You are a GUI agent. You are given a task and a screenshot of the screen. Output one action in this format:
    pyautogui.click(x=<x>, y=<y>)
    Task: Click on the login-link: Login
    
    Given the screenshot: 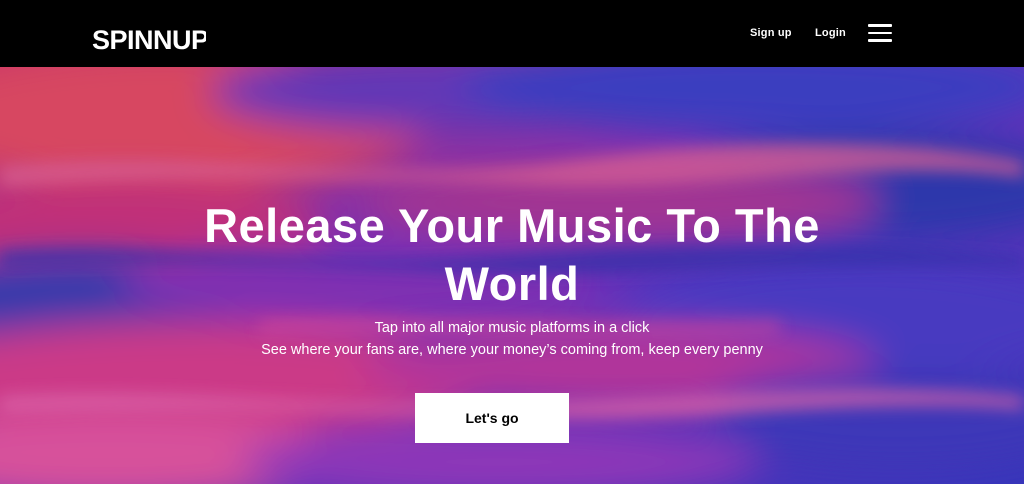 What is the action you would take?
    pyautogui.click(x=830, y=33)
    